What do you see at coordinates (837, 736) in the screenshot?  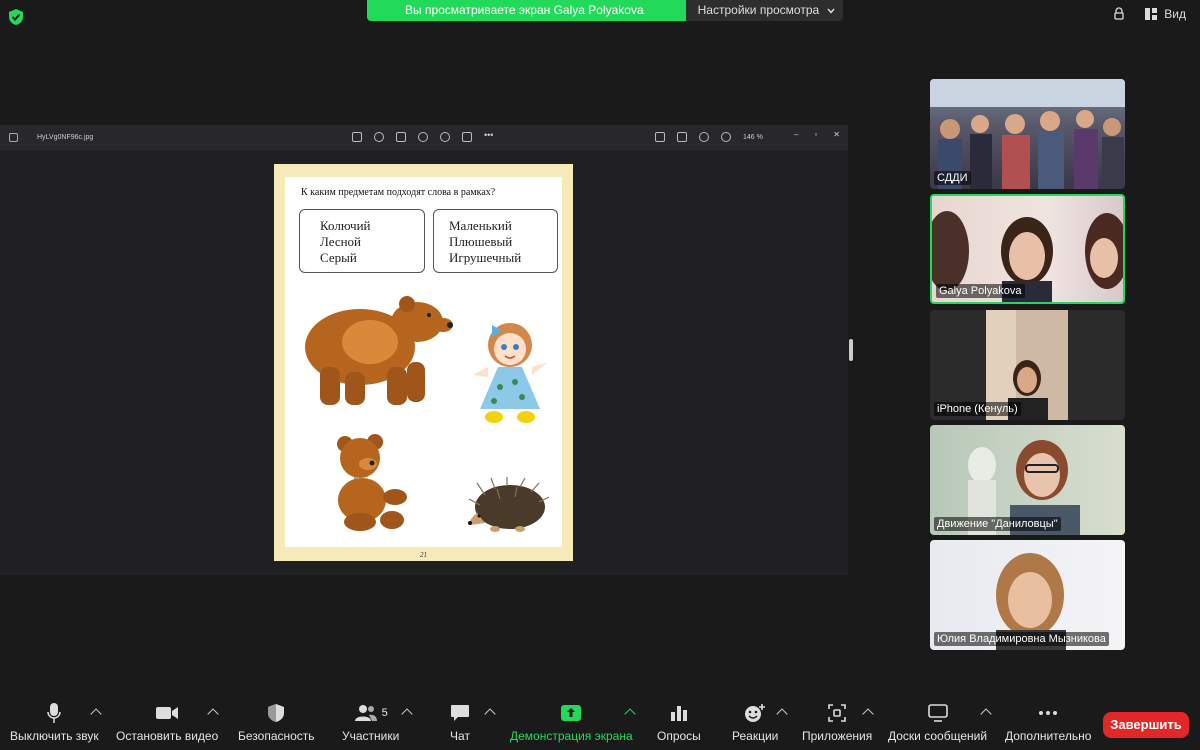 I see `apps-label: Приложения` at bounding box center [837, 736].